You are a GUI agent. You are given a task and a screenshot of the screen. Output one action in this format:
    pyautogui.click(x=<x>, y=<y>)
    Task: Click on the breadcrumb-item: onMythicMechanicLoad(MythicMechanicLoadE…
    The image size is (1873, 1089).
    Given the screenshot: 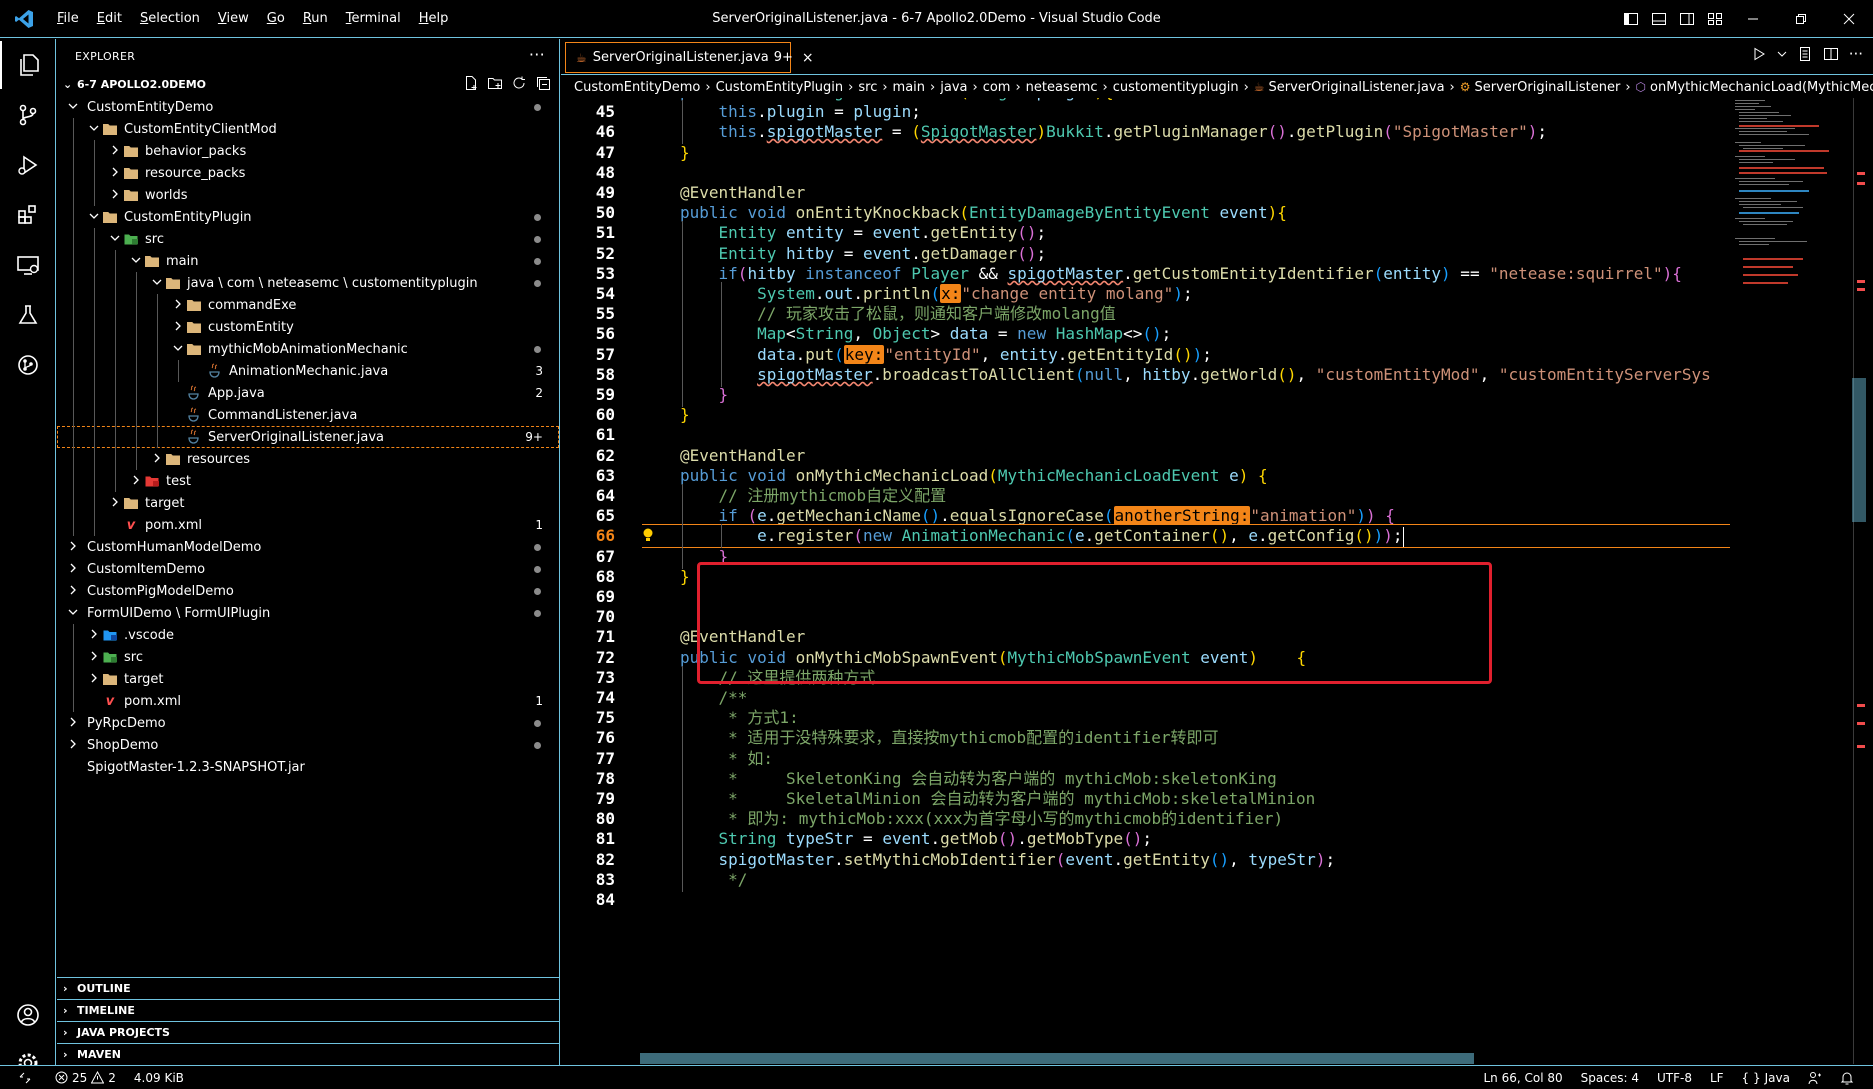 What is the action you would take?
    pyautogui.click(x=1761, y=87)
    